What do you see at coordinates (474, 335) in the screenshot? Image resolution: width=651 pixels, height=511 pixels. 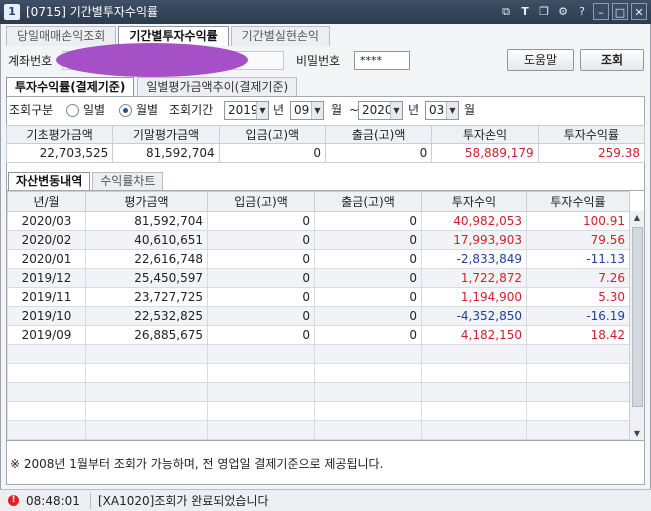 I see `table-cell: 4,182,150` at bounding box center [474, 335].